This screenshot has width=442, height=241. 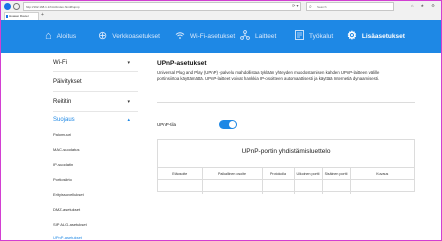 I want to click on column-header-remote-address: Etäosoite, so click(x=180, y=173).